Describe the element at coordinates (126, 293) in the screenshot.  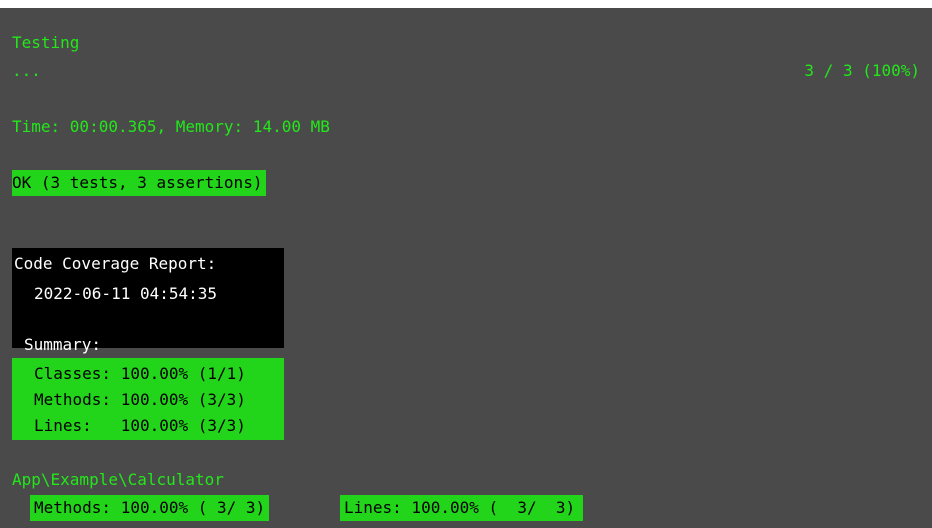
I see `coverage-report-timestamp: 2022-06-11 04:54:35` at that location.